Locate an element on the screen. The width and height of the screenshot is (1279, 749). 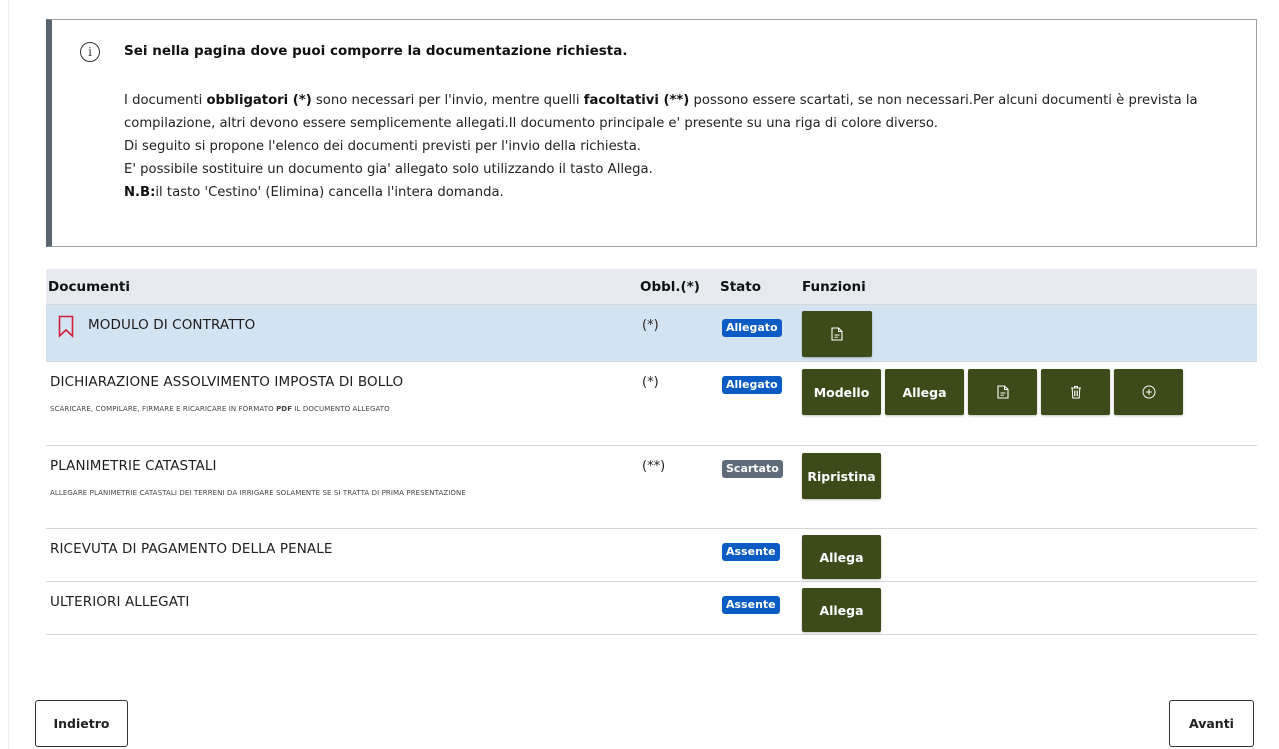
ripristina-button: Ripristina is located at coordinates (841, 476).